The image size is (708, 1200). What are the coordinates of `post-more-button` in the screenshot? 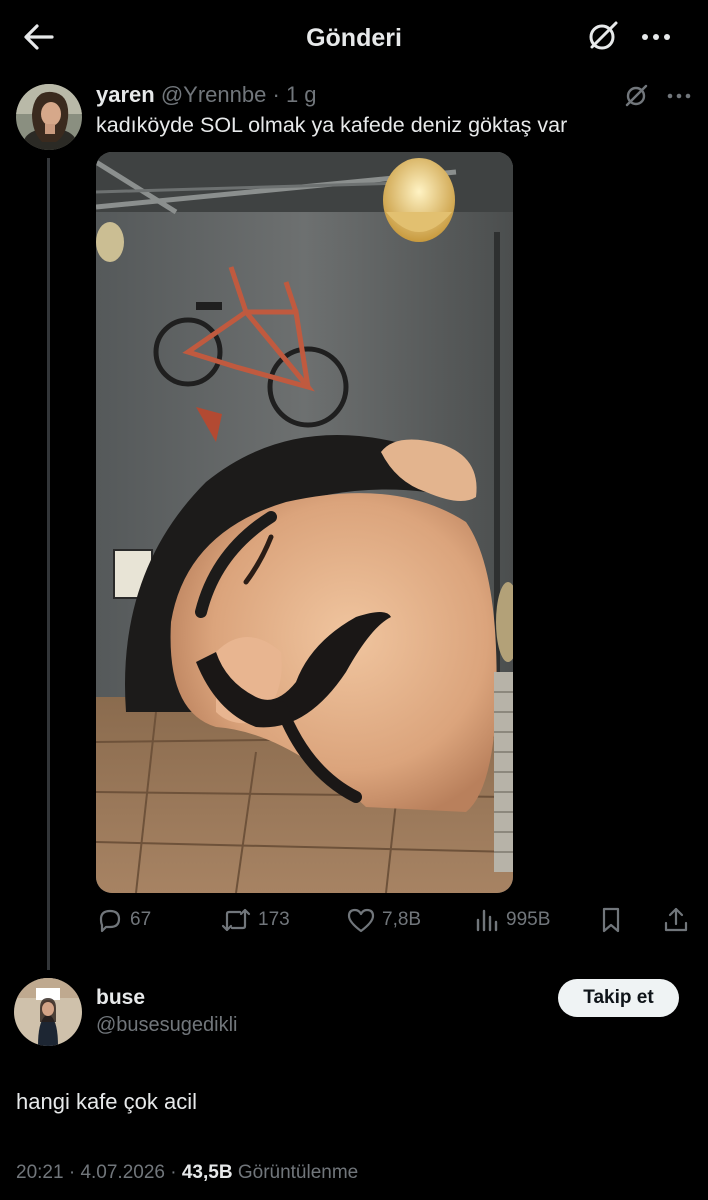 It's located at (679, 96).